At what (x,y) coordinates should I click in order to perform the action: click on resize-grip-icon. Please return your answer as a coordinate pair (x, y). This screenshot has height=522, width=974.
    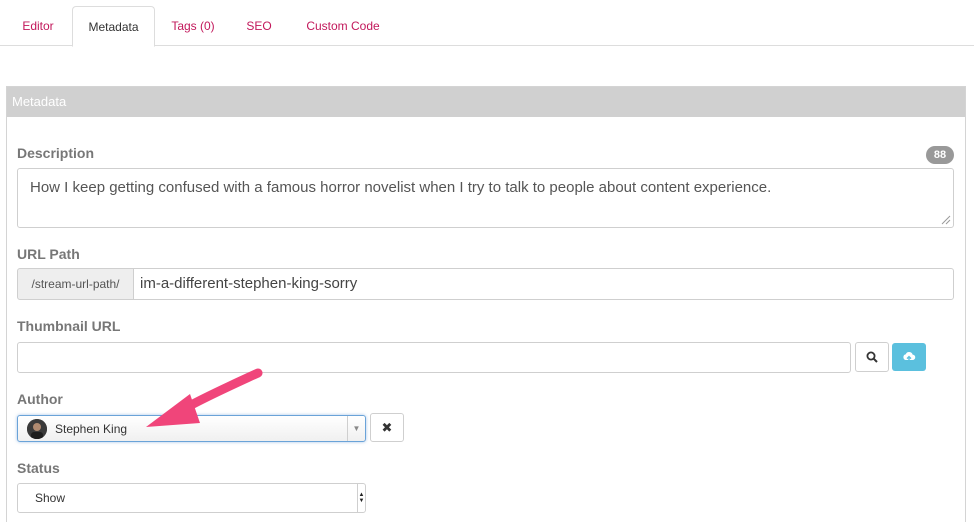
    Looking at the image, I should click on (946, 220).